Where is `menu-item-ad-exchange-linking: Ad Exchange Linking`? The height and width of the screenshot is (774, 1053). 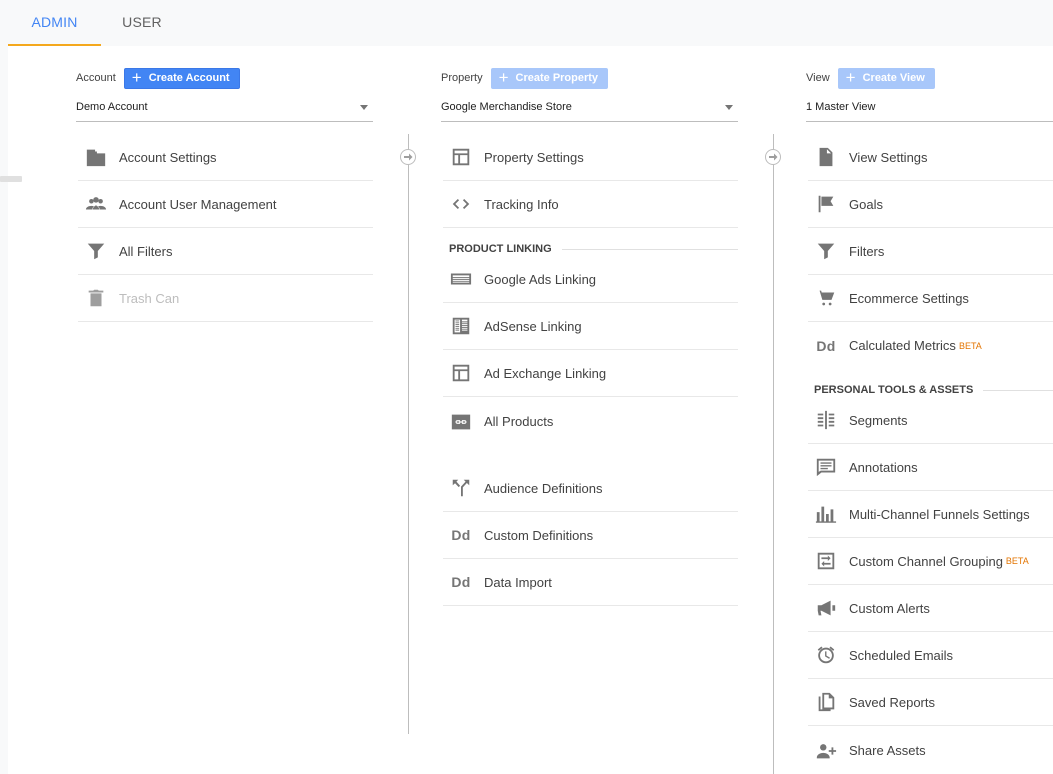
menu-item-ad-exchange-linking: Ad Exchange Linking is located at coordinates (590, 373).